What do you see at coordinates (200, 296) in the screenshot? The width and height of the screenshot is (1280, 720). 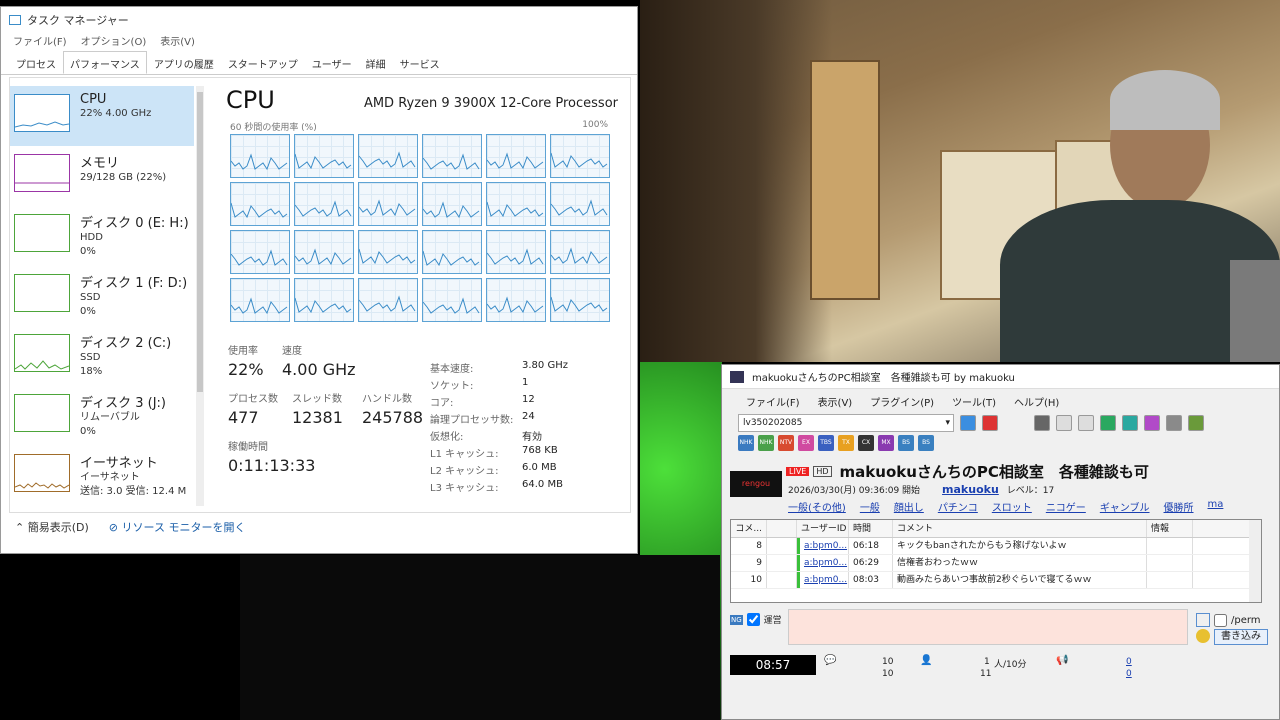 I see `sidebar-scrollbar` at bounding box center [200, 296].